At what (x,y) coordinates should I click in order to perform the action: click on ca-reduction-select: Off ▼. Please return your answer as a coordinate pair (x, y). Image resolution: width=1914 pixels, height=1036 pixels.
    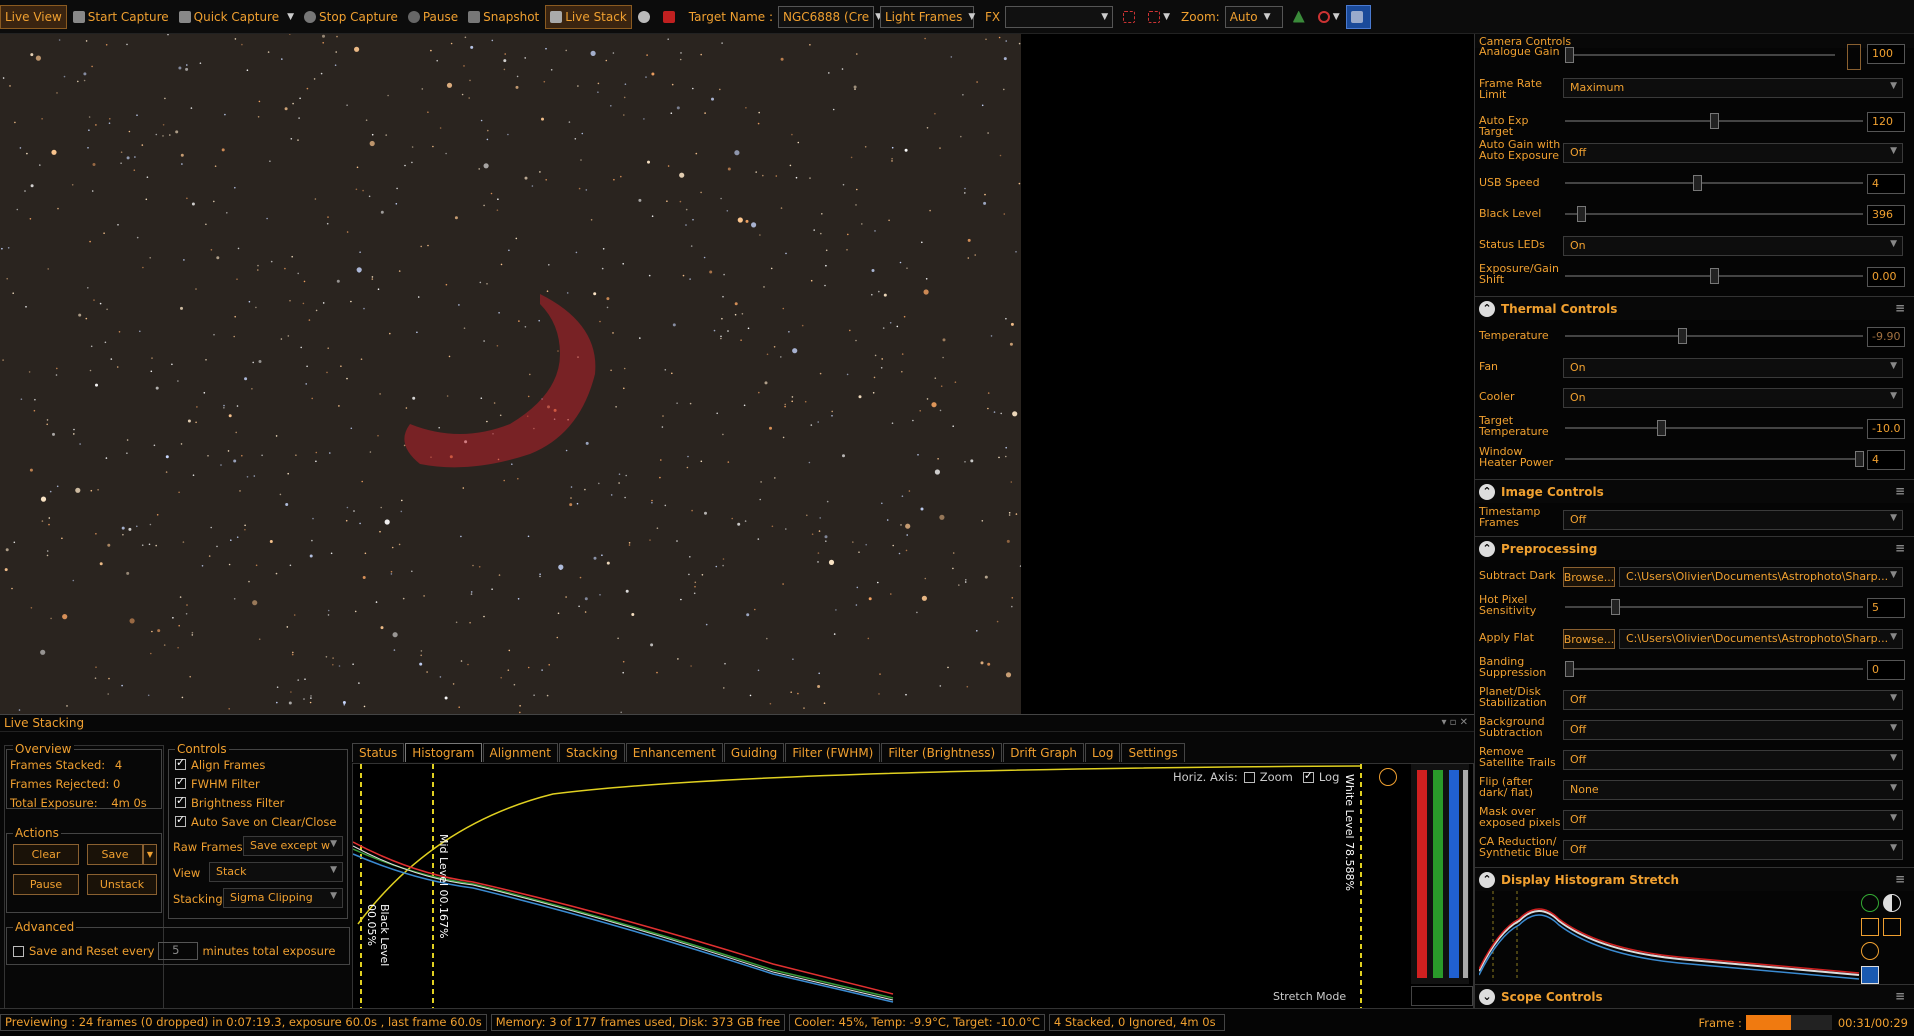
    Looking at the image, I should click on (1733, 850).